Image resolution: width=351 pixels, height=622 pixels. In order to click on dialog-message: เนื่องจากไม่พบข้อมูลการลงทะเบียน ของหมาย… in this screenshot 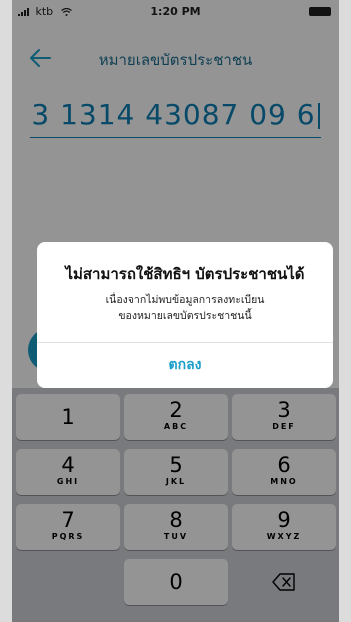, I will do `click(185, 308)`.